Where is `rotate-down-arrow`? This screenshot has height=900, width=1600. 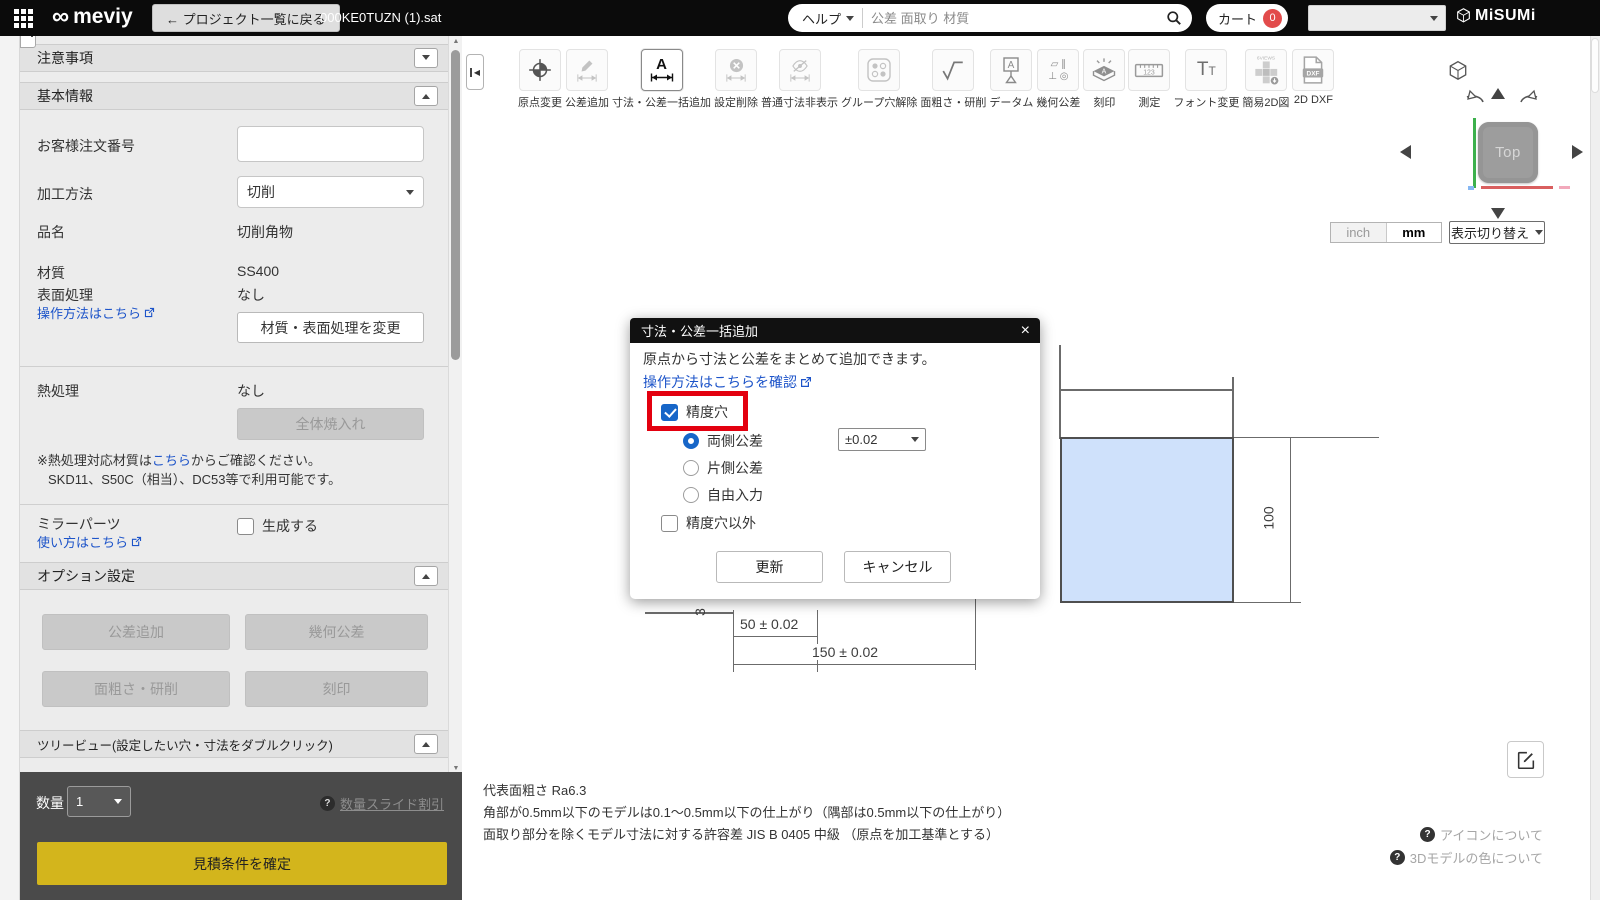 rotate-down-arrow is located at coordinates (1498, 213).